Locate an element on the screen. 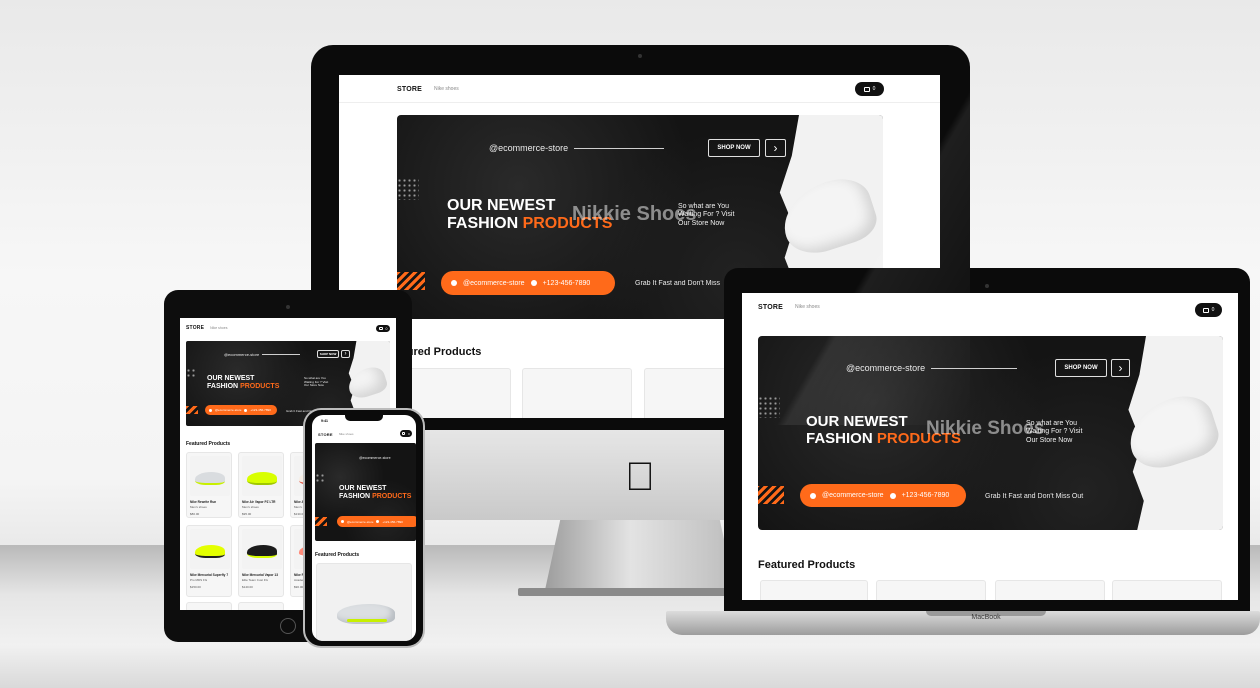  product-name: Nike Mercurial Vapor 13 is located at coordinates (260, 575).